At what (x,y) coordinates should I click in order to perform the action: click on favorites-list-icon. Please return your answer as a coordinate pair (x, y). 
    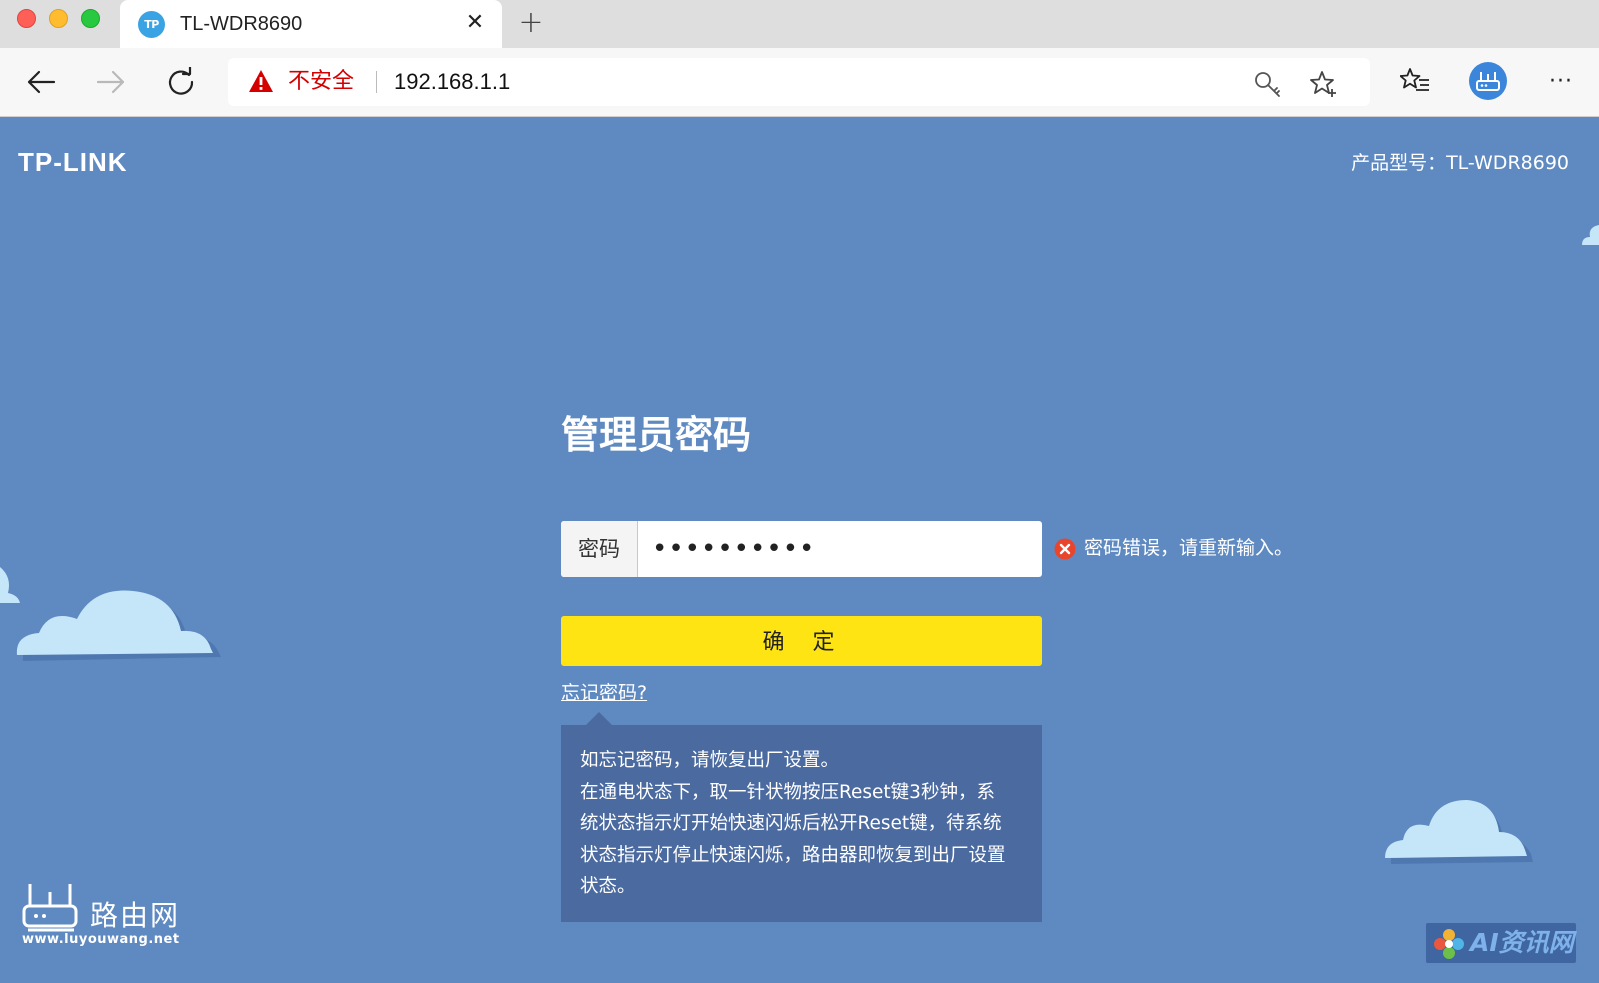
    Looking at the image, I should click on (1414, 79).